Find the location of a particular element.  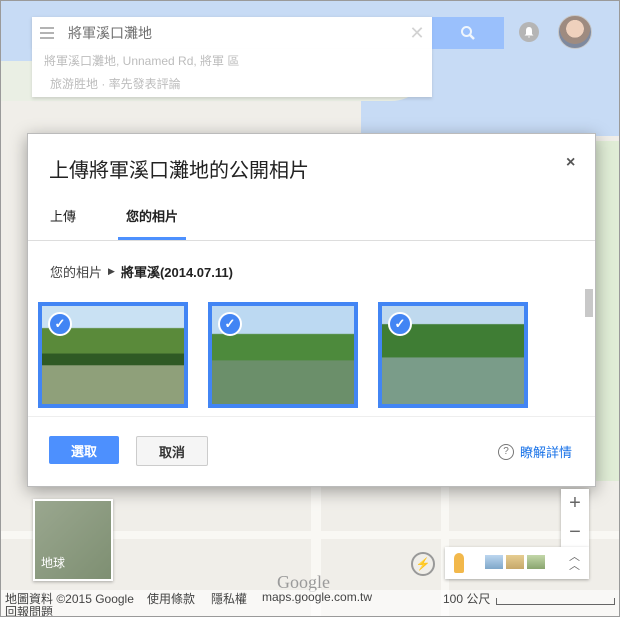

site-link: maps.google.com.tw is located at coordinates (317, 597).